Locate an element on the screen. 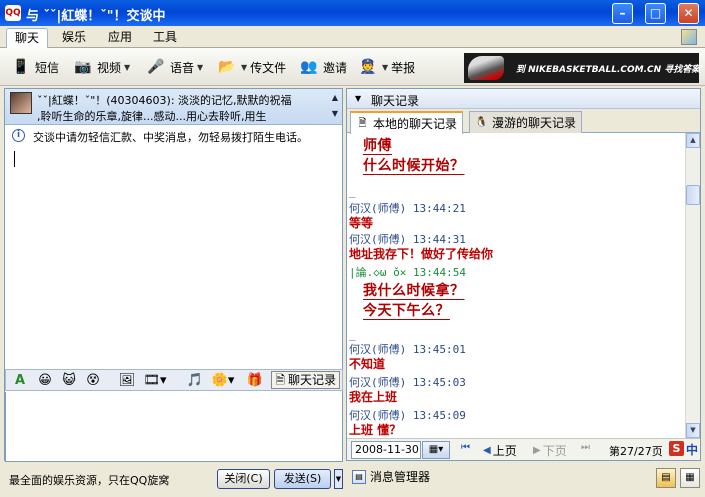 This screenshot has height=497, width=705. layout-toggle-icon: ▤ is located at coordinates (666, 478).